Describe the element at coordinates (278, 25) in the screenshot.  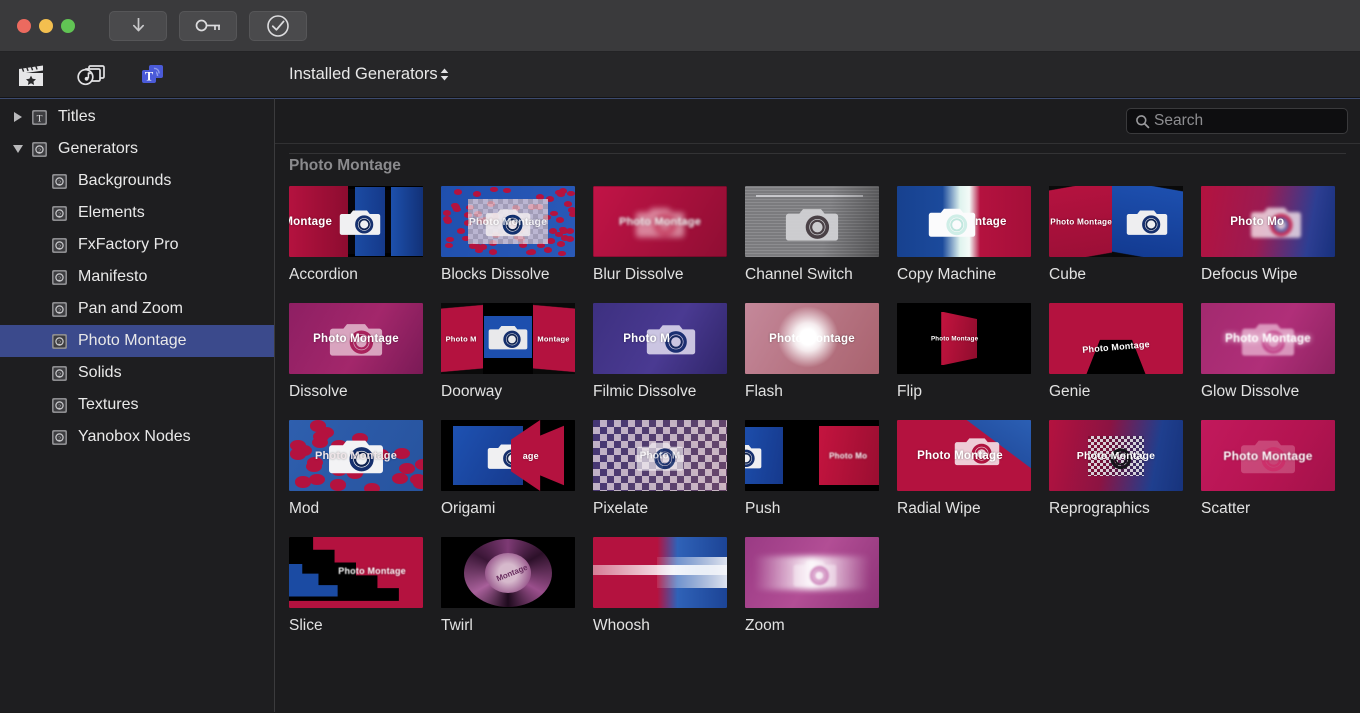
I see `check-button` at that location.